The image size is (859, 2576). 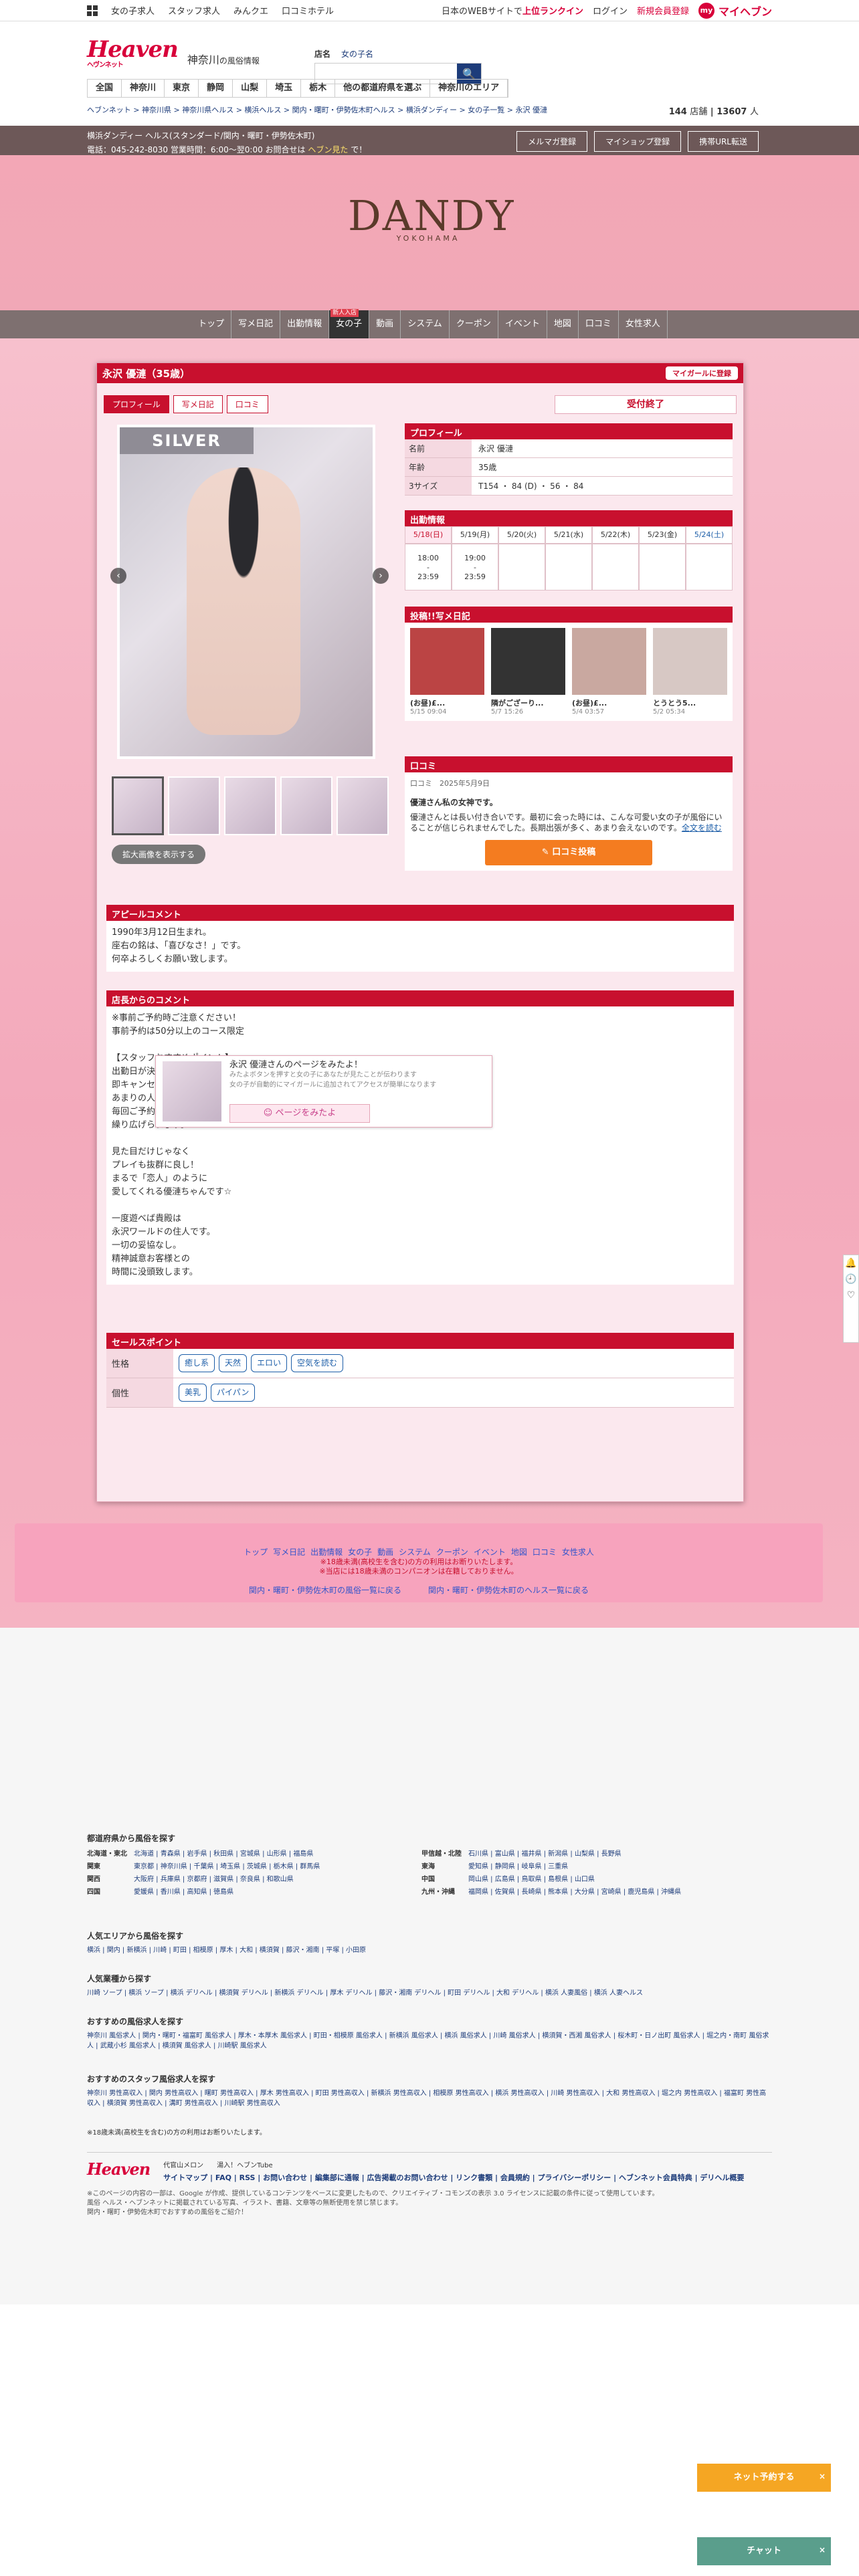 I want to click on chat-button: チャット ×, so click(x=764, y=2551).